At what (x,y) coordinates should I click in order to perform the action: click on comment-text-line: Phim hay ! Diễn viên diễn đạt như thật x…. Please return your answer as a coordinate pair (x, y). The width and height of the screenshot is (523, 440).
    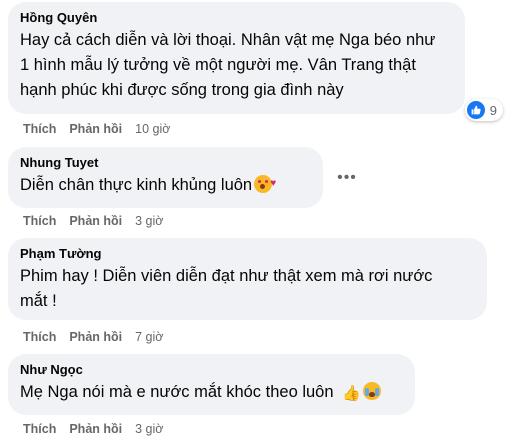
    Looking at the image, I should click on (226, 276).